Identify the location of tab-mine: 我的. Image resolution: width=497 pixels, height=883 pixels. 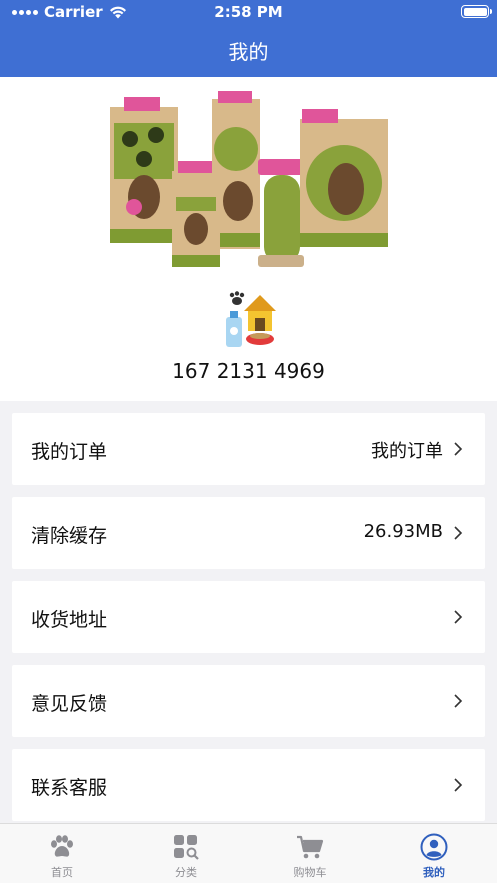
(434, 853).